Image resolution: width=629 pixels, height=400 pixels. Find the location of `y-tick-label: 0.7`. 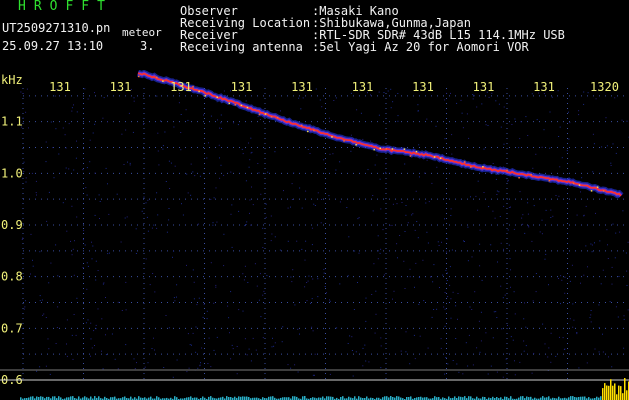

y-tick-label: 0.7 is located at coordinates (12, 328).